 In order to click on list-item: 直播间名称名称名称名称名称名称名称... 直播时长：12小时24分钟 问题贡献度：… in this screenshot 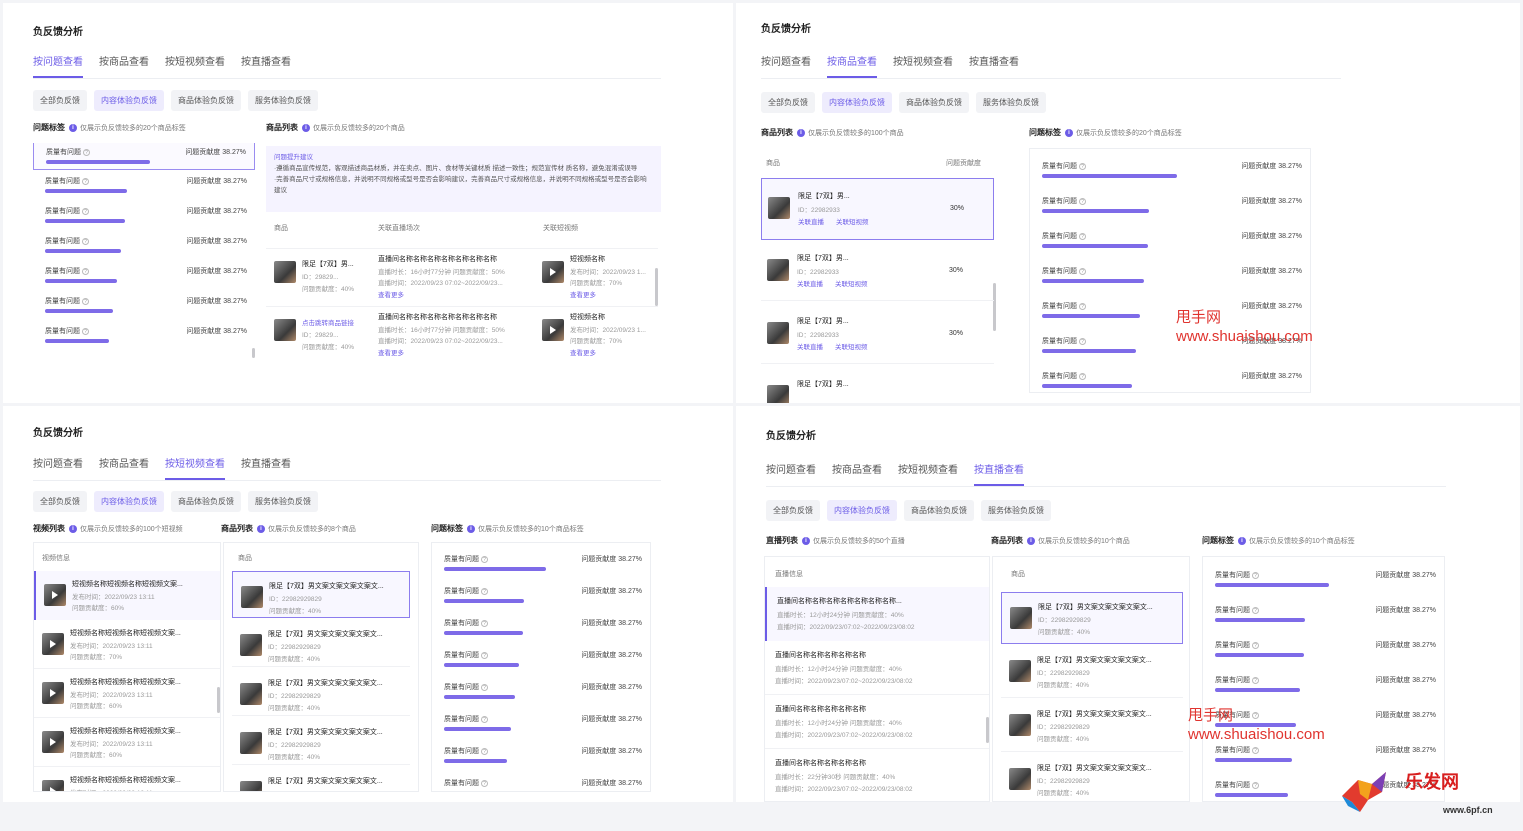, I will do `click(877, 614)`.